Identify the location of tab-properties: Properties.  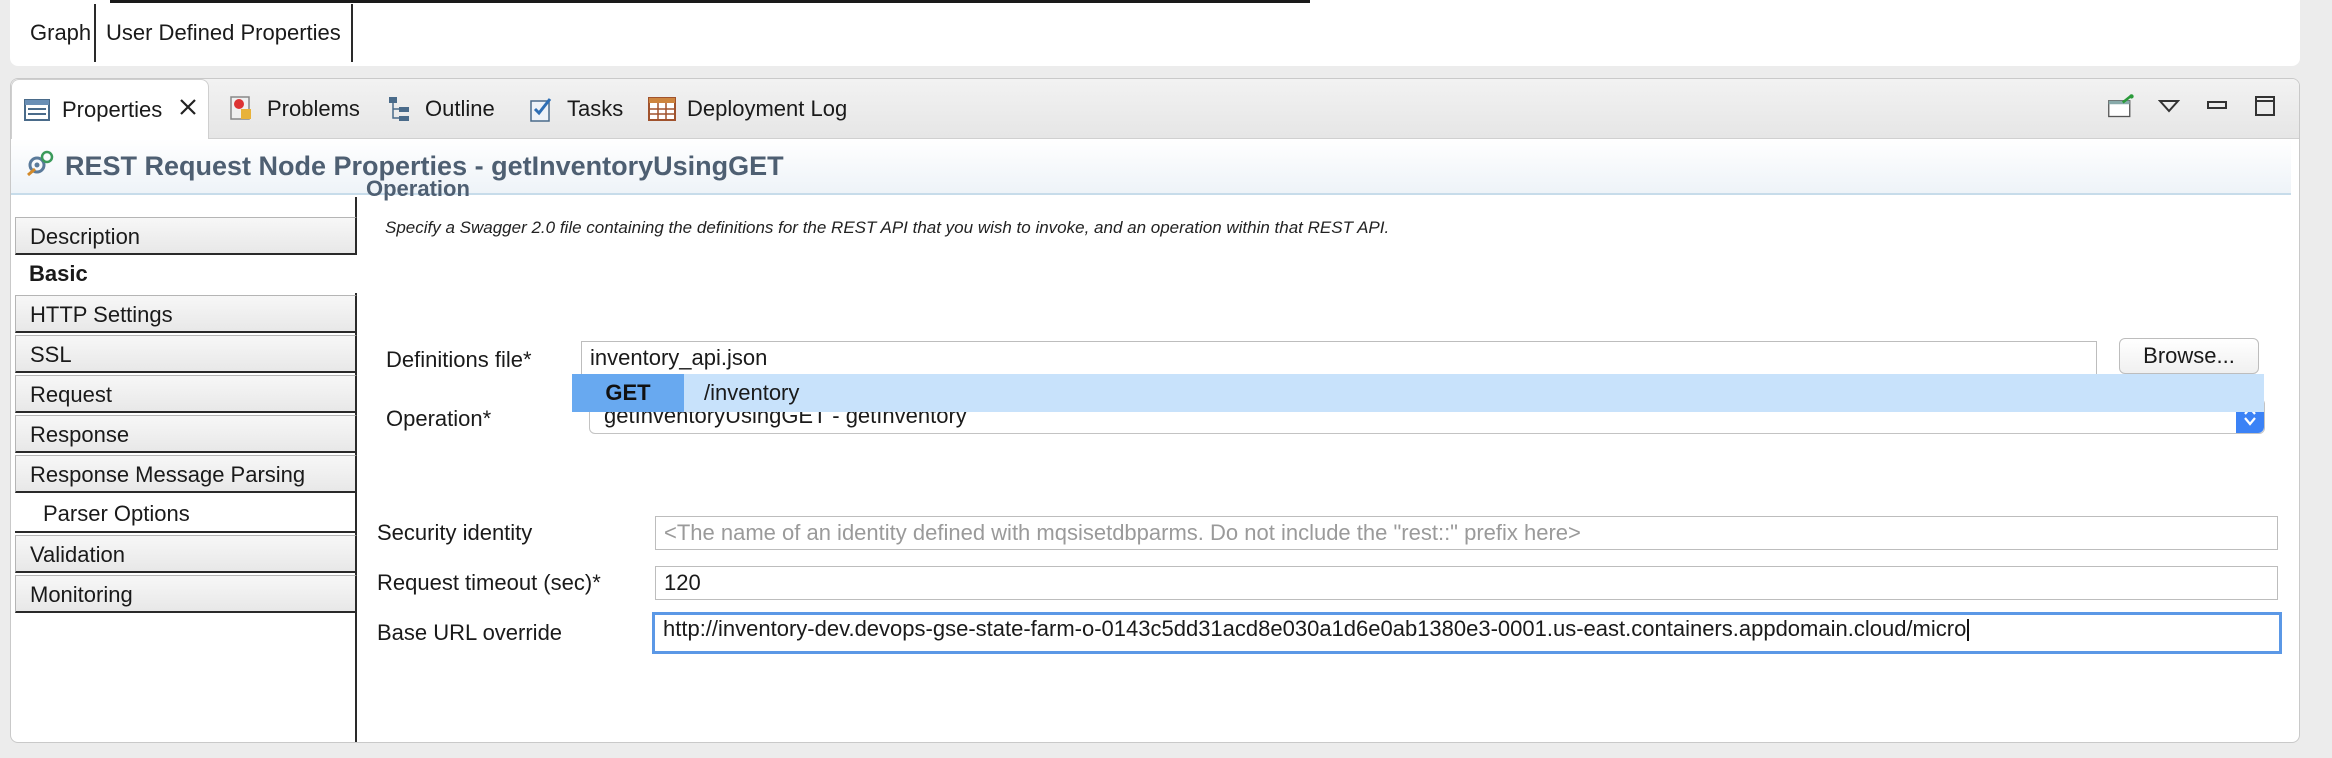
(110, 109).